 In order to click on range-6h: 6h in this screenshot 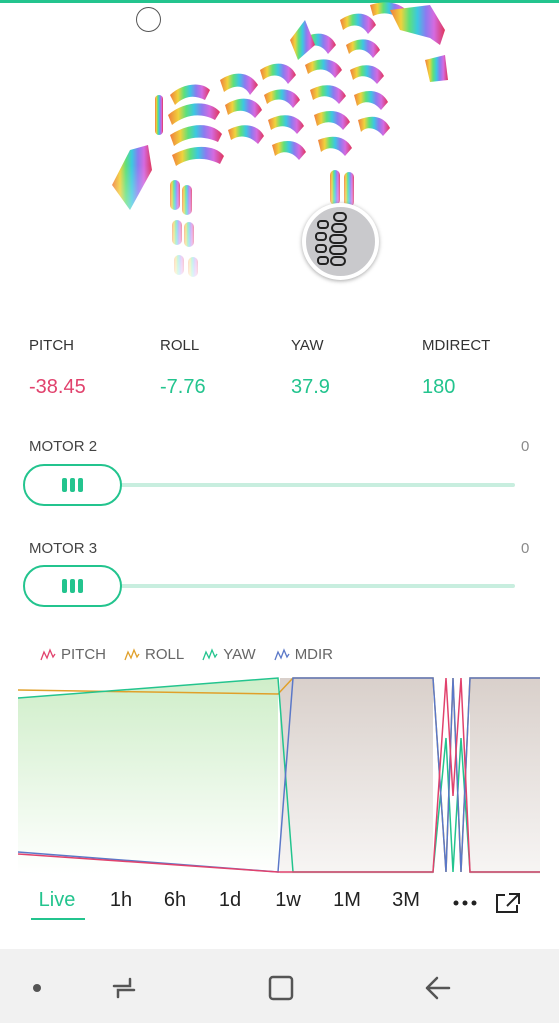, I will do `click(175, 900)`.